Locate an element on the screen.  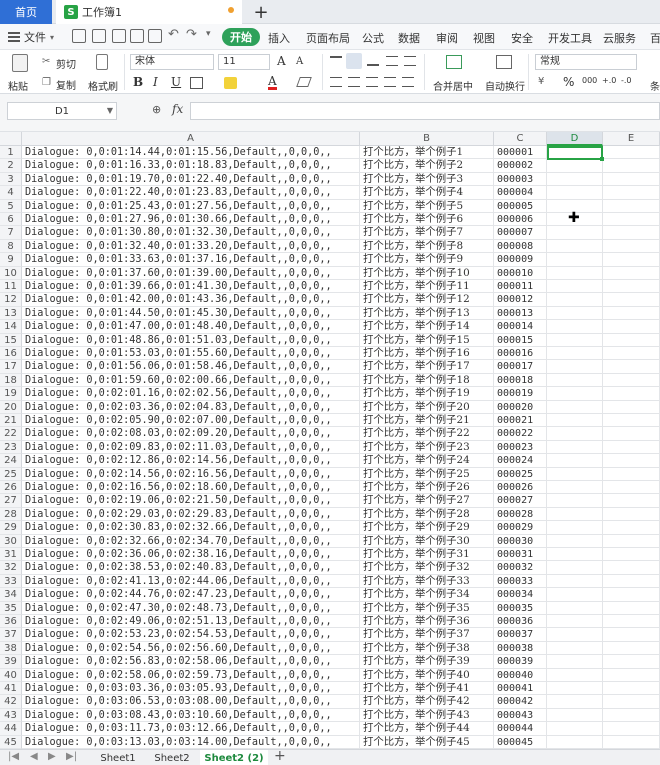
cell-c: 000024 is located at coordinates (520, 461).